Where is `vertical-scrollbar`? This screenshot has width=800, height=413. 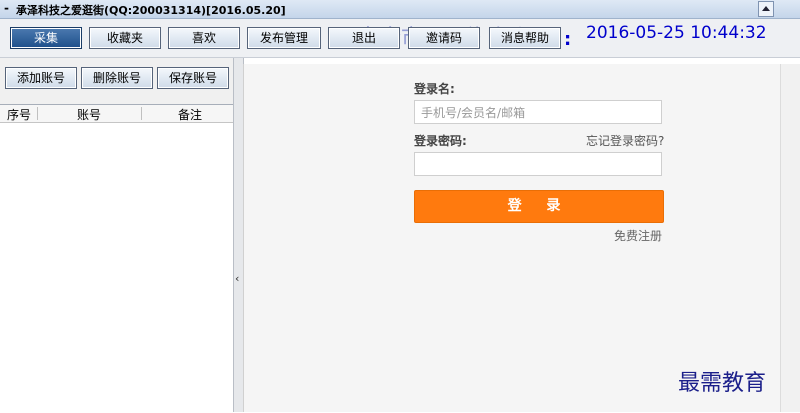 vertical-scrollbar is located at coordinates (790, 238).